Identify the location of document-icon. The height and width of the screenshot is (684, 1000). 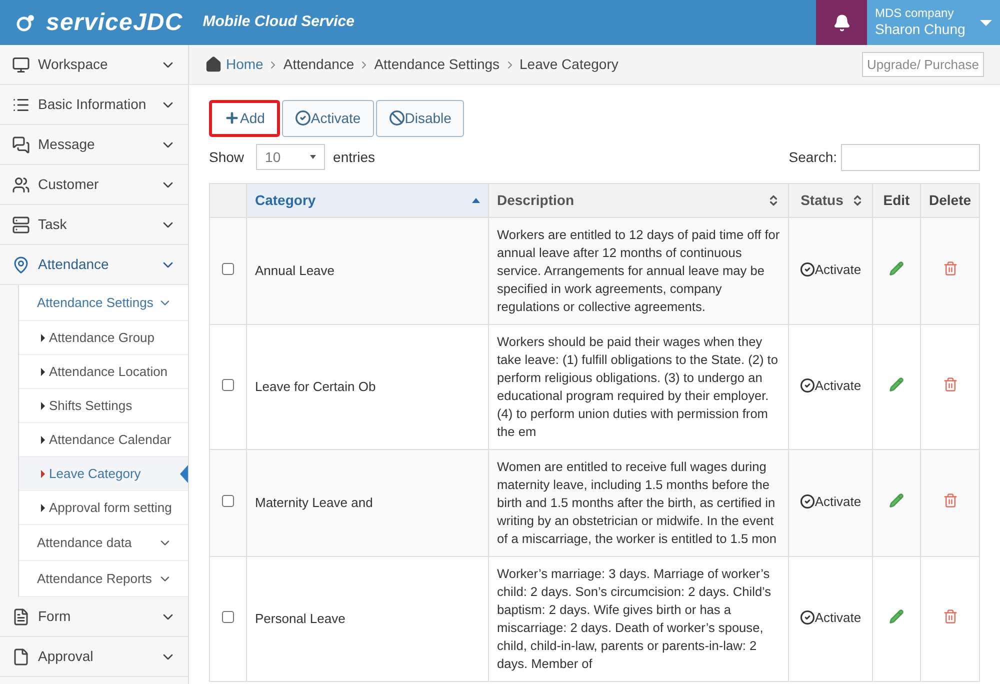
(21, 657).